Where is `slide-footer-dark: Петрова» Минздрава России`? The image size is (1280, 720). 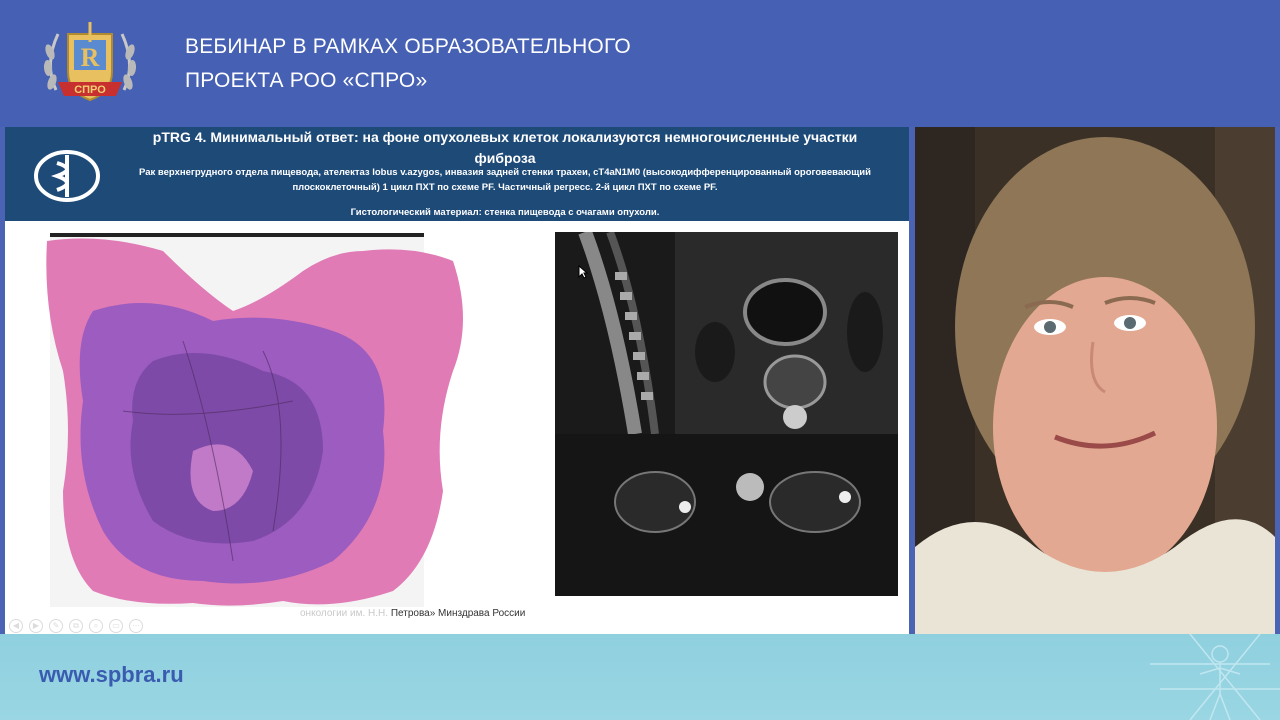
slide-footer-dark: Петрова» Минздрава России is located at coordinates (458, 613).